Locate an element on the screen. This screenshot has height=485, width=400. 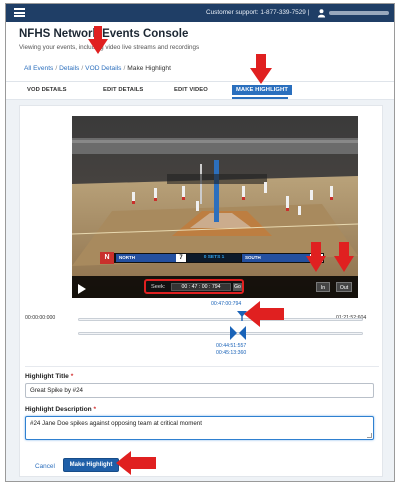
top-navbar: Customer support: 1-877-339-7529 | is located at coordinates (200, 13).